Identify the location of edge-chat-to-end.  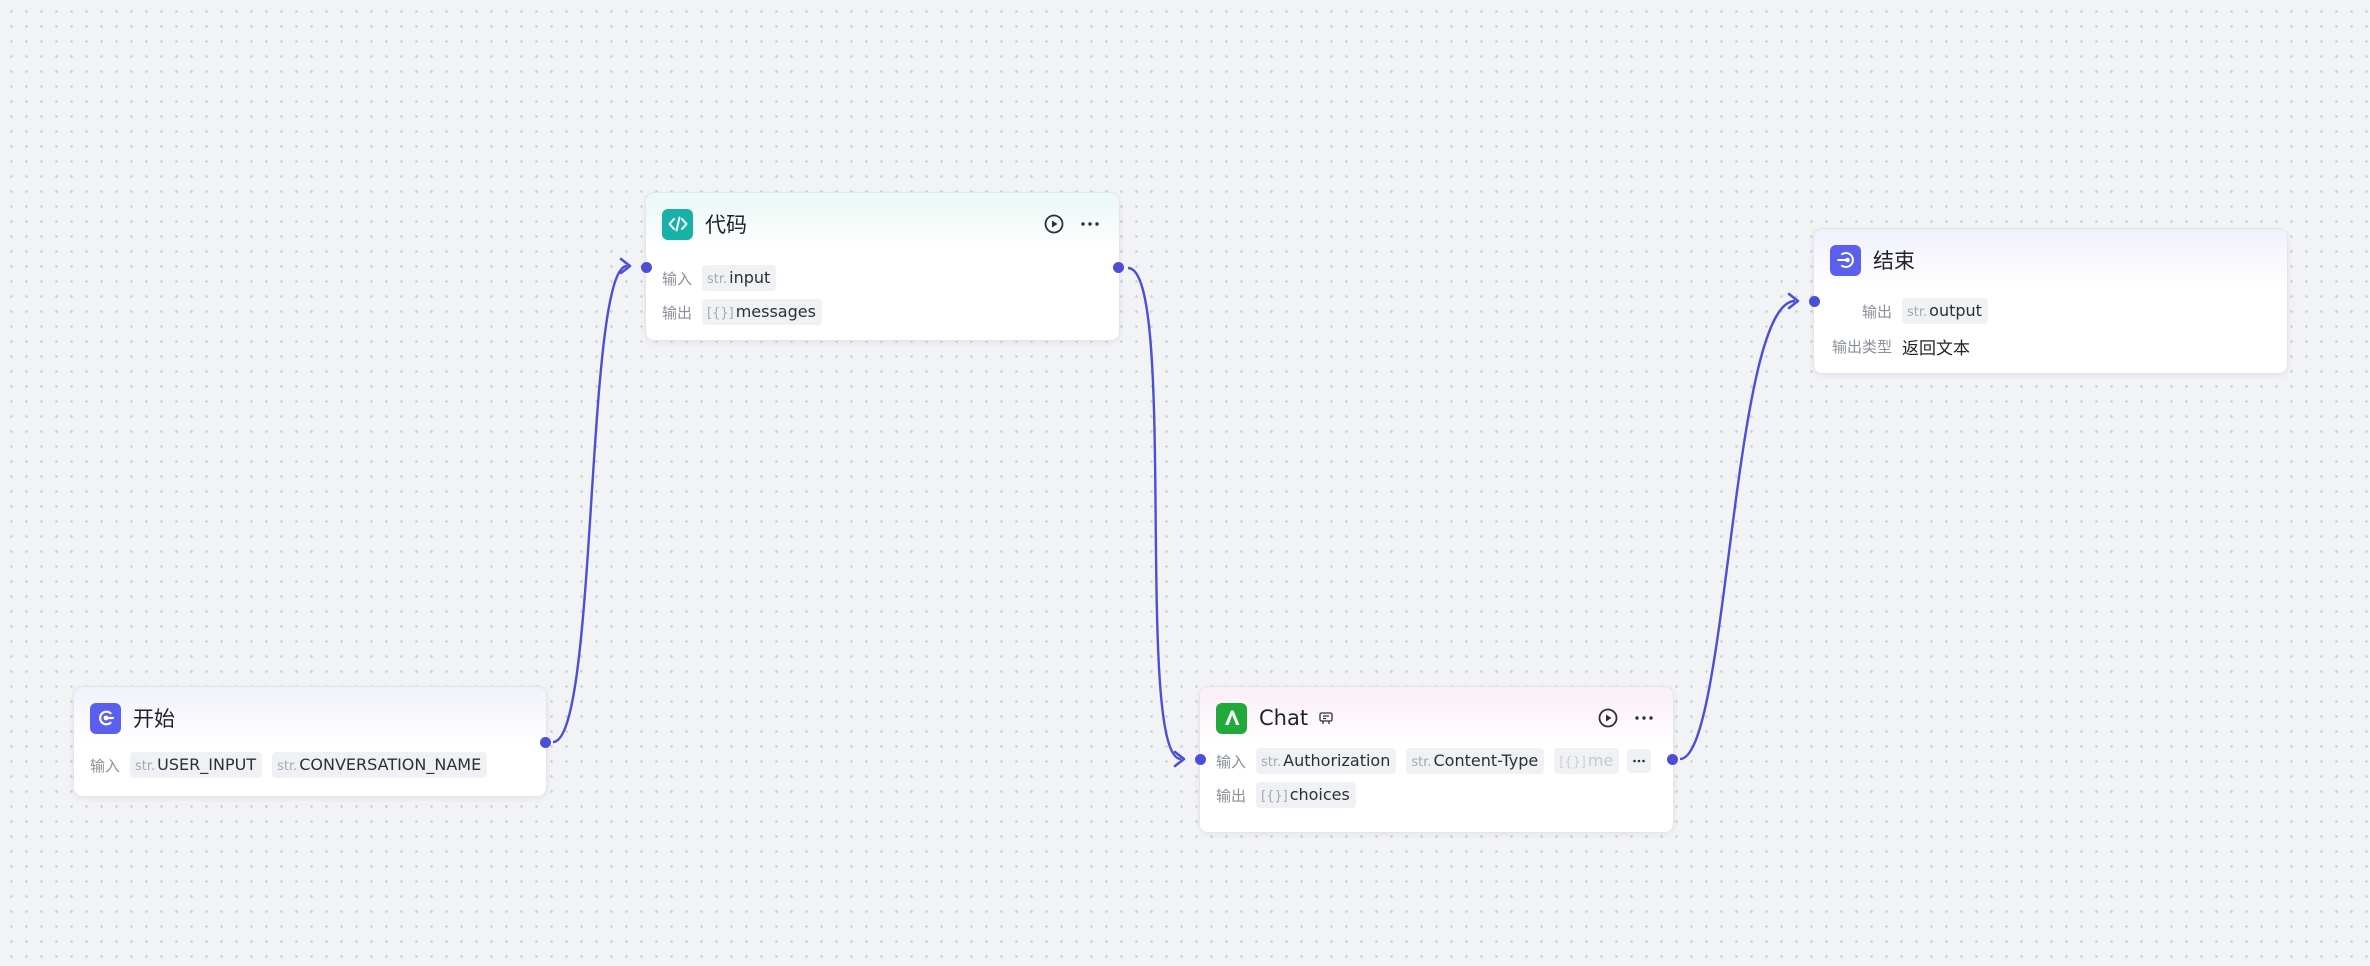
(1737, 530).